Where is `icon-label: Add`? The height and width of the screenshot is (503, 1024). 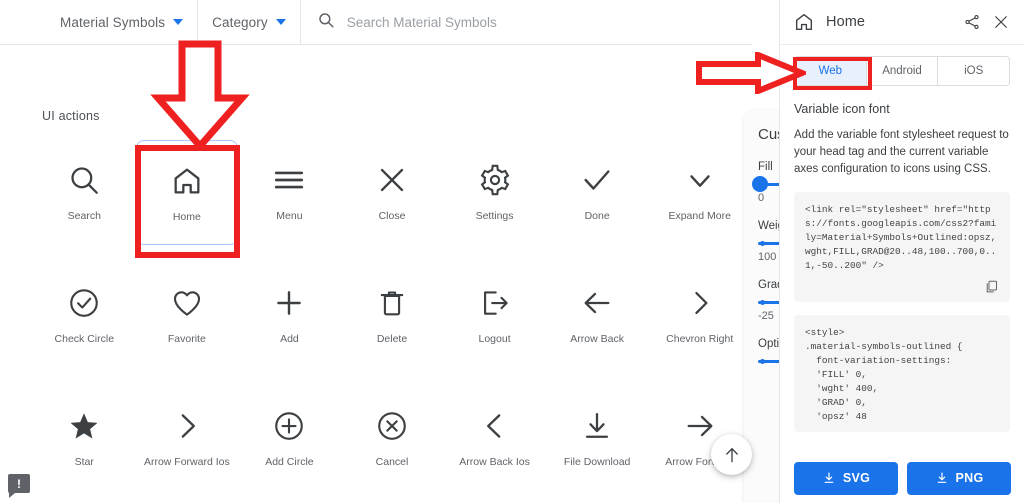 icon-label: Add is located at coordinates (289, 339).